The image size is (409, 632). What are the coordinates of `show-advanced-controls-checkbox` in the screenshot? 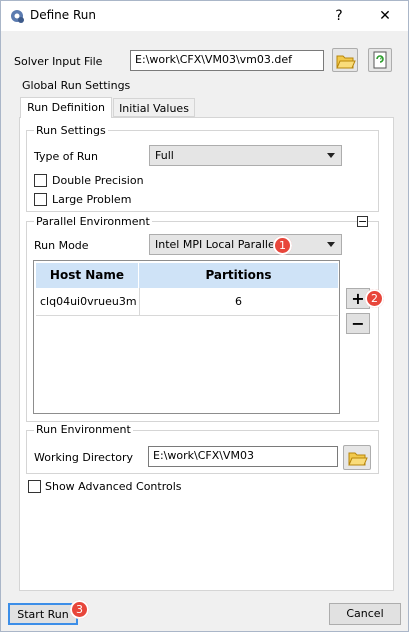 It's located at (34, 486).